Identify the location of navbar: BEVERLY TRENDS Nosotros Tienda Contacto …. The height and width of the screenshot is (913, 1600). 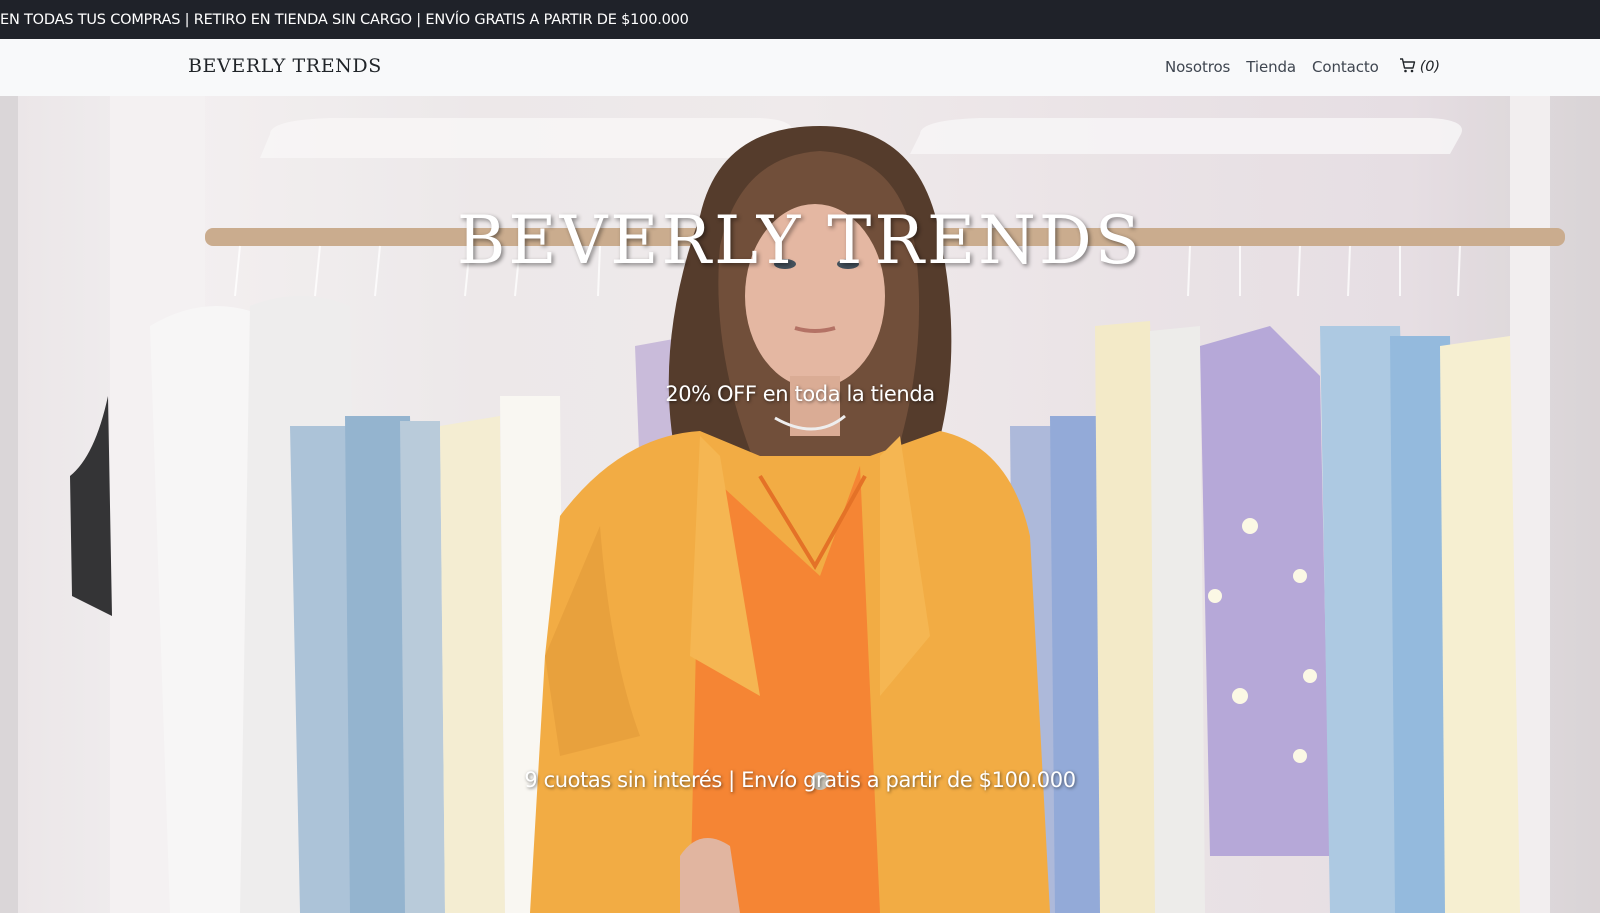
(800, 67).